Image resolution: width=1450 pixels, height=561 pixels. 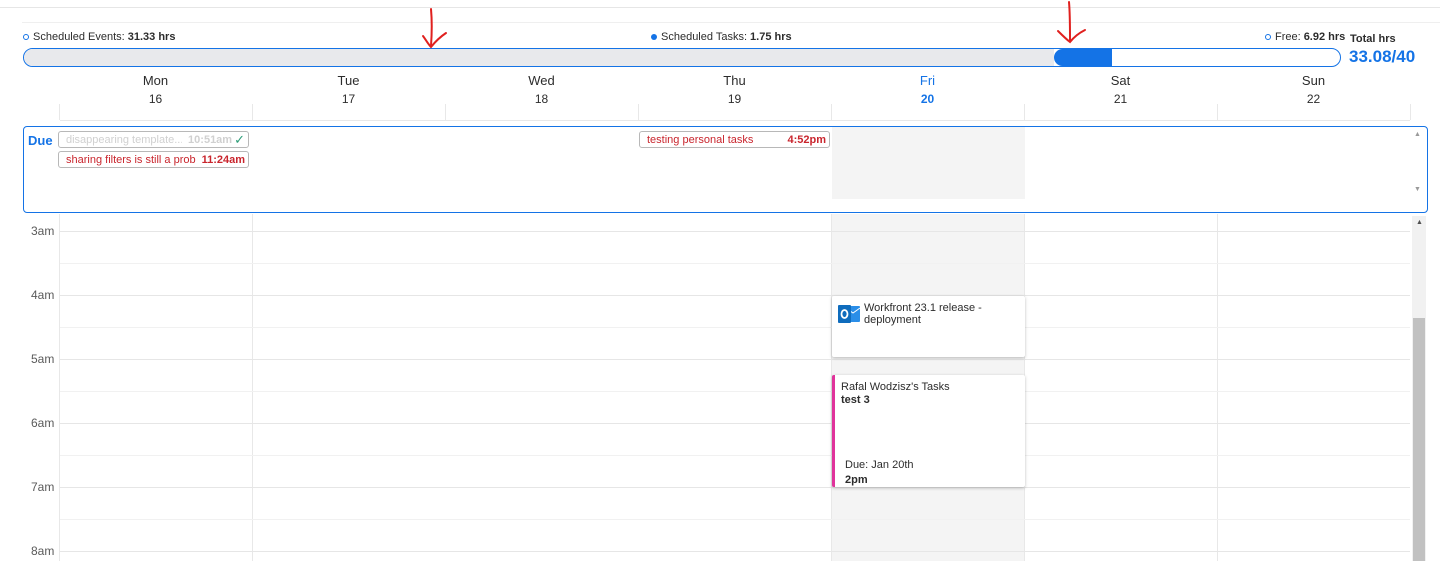 I want to click on events-value: 31.33 hrs, so click(x=151, y=37).